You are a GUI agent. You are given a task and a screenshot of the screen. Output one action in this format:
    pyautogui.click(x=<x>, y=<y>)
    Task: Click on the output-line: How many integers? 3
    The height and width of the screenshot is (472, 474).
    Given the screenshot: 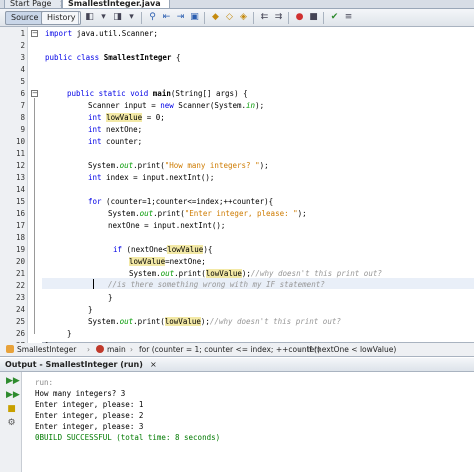 What is the action you would take?
    pyautogui.click(x=80, y=393)
    